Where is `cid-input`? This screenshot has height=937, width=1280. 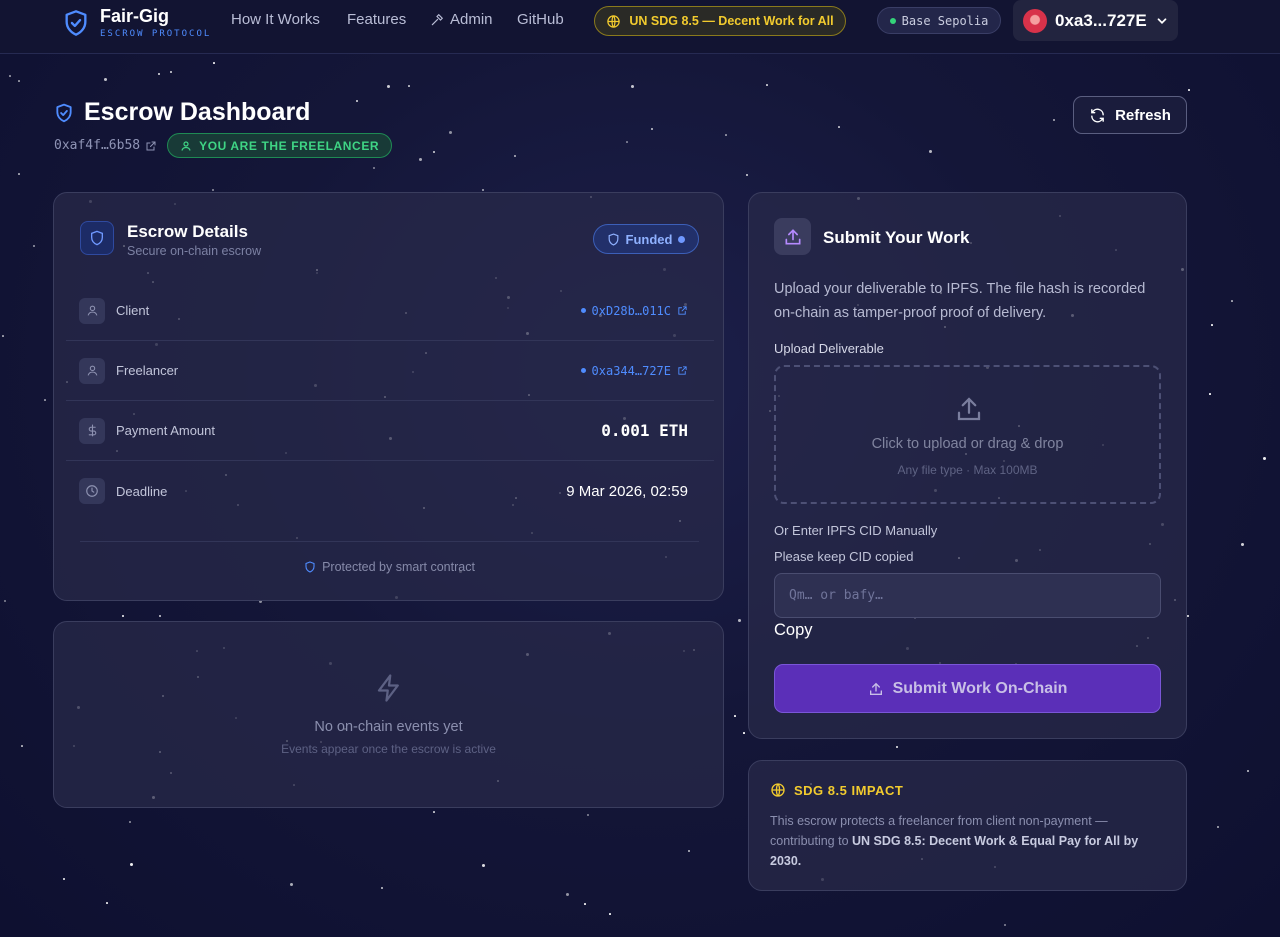 cid-input is located at coordinates (967, 595).